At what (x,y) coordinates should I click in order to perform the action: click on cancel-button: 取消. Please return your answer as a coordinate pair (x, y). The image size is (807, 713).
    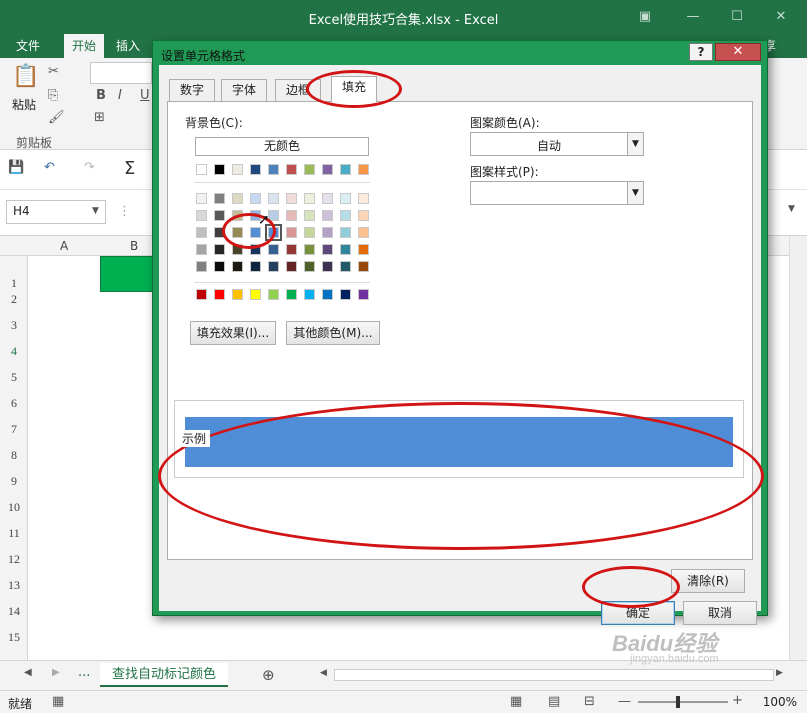
    Looking at the image, I should click on (720, 613).